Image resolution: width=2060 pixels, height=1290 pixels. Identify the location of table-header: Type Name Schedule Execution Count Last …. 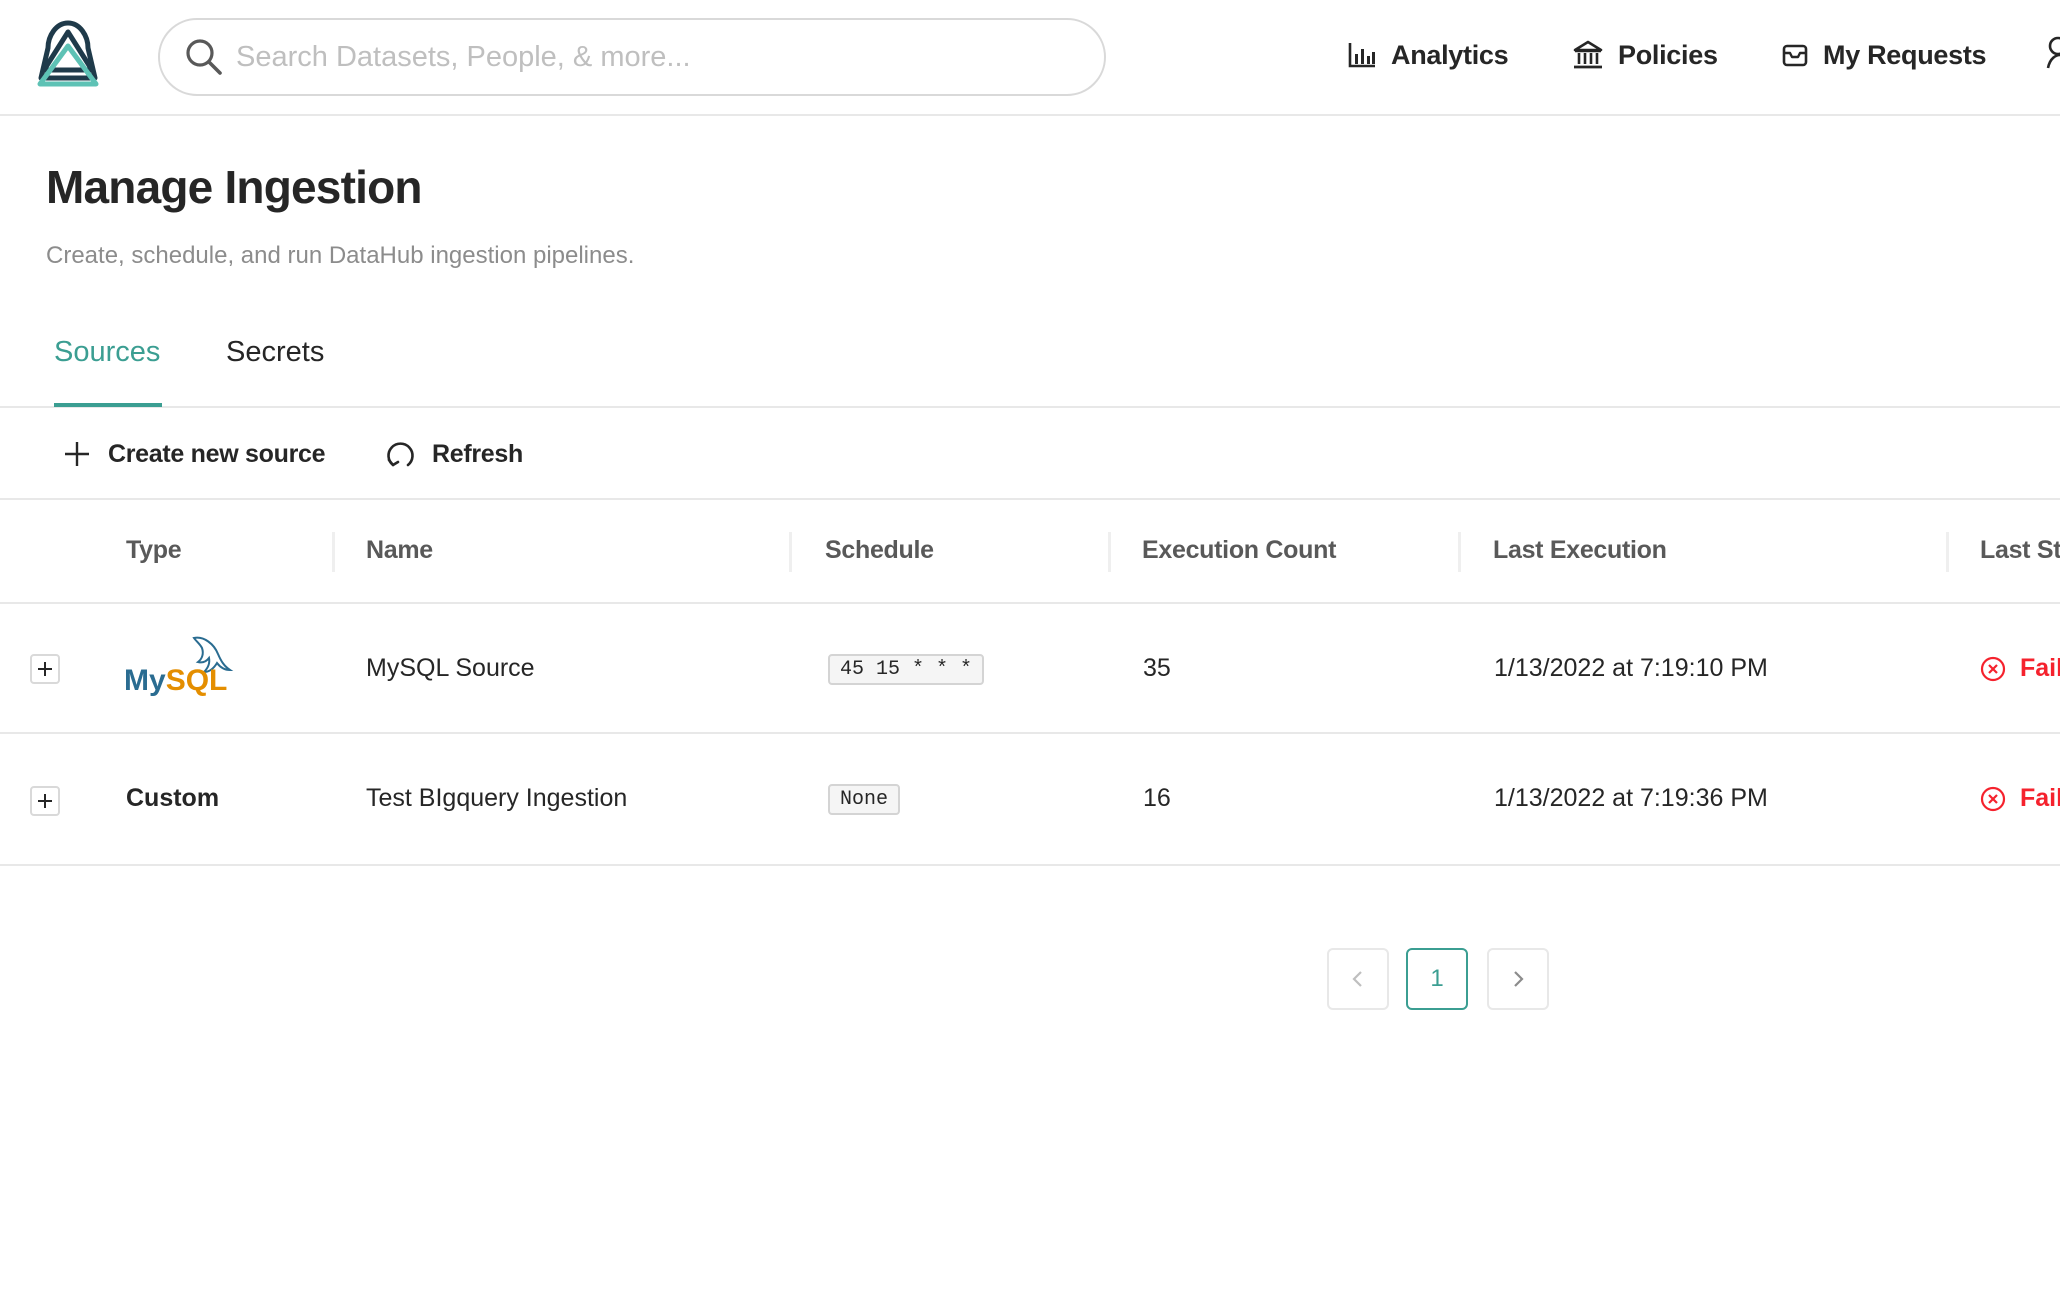
(1030, 552).